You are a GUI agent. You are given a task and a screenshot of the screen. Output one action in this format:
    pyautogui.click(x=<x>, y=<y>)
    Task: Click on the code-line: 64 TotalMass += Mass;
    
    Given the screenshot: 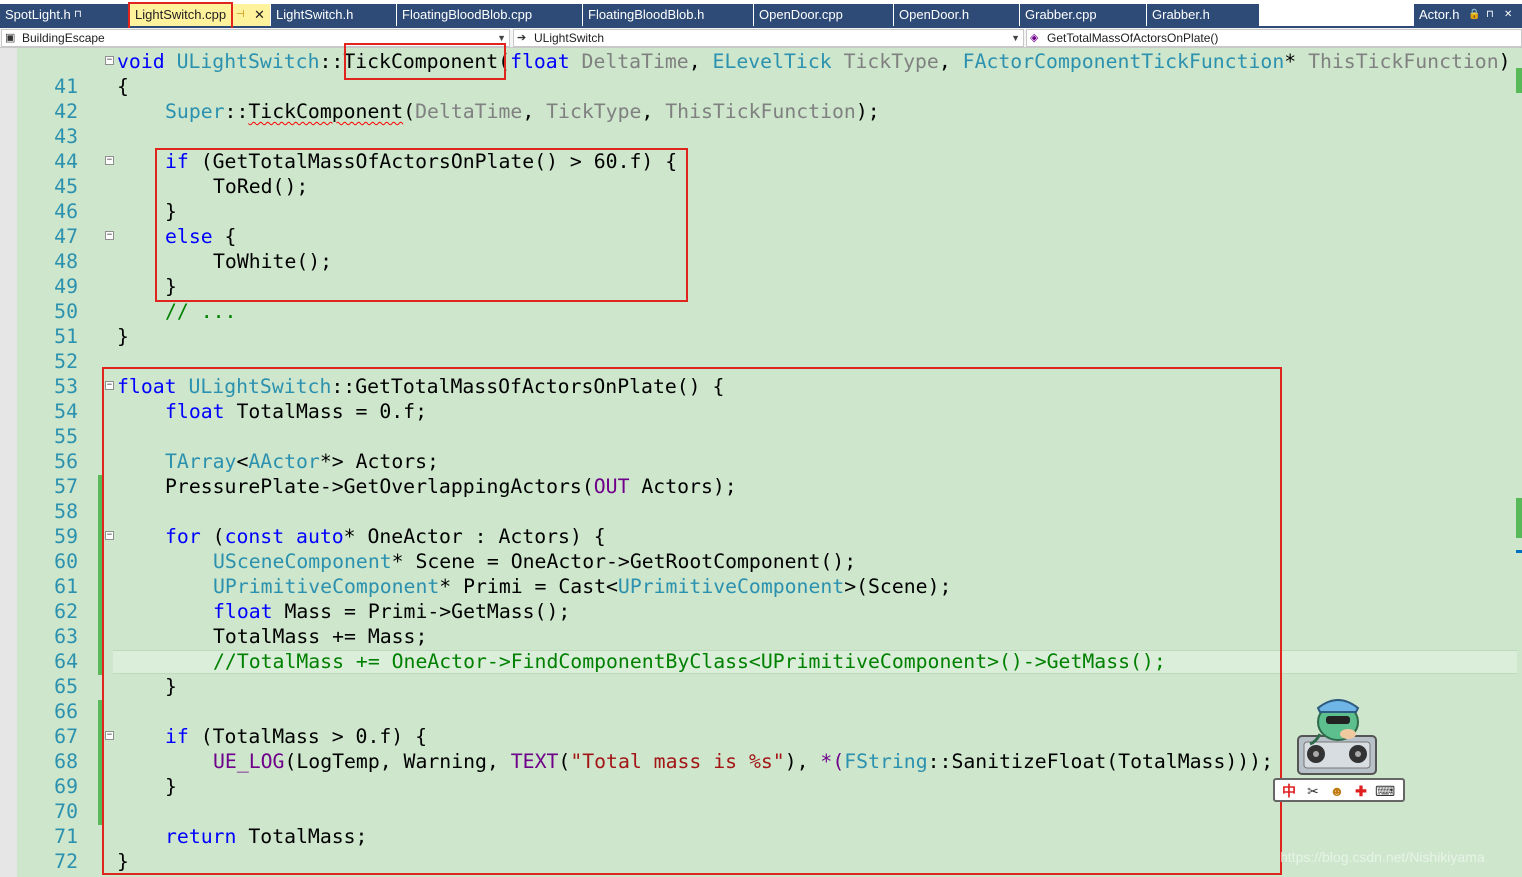 What is the action you would take?
    pyautogui.click(x=761, y=648)
    